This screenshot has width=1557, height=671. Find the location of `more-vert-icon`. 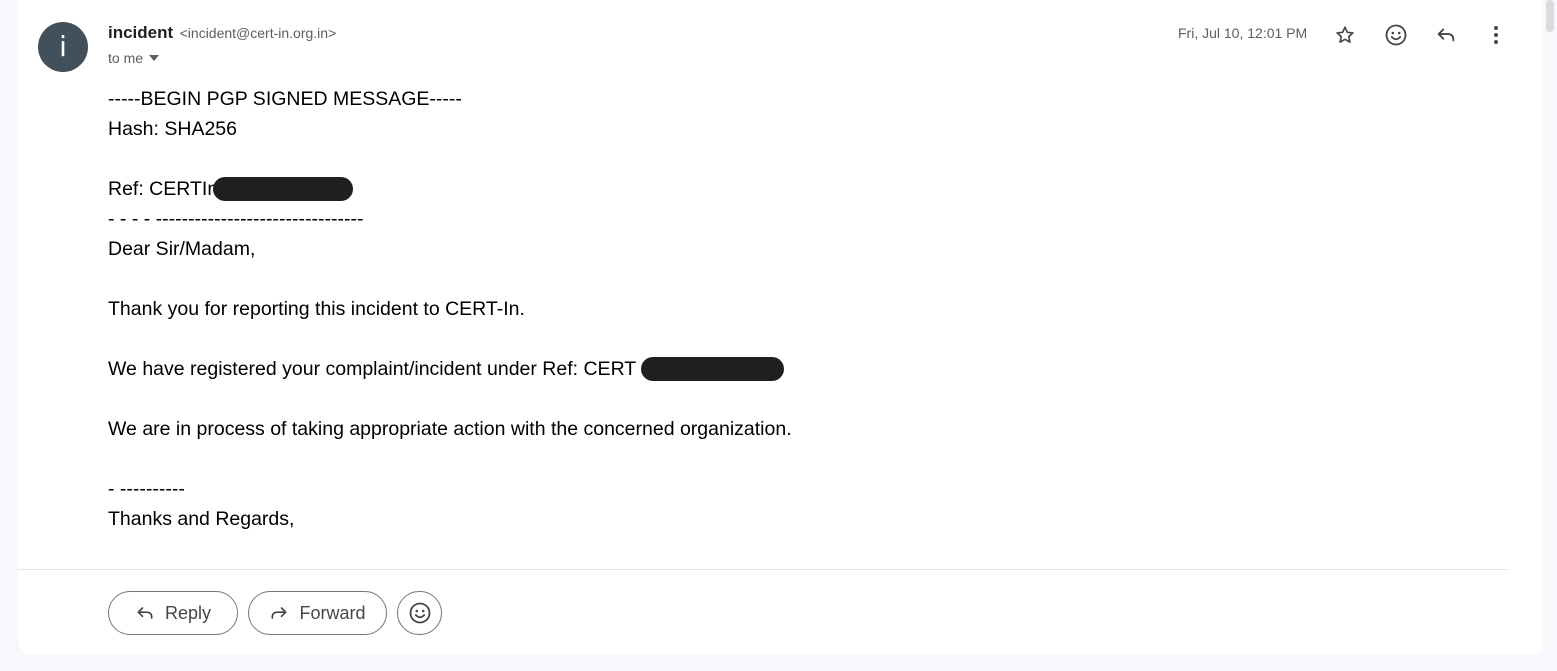

more-vert-icon is located at coordinates (1496, 35).